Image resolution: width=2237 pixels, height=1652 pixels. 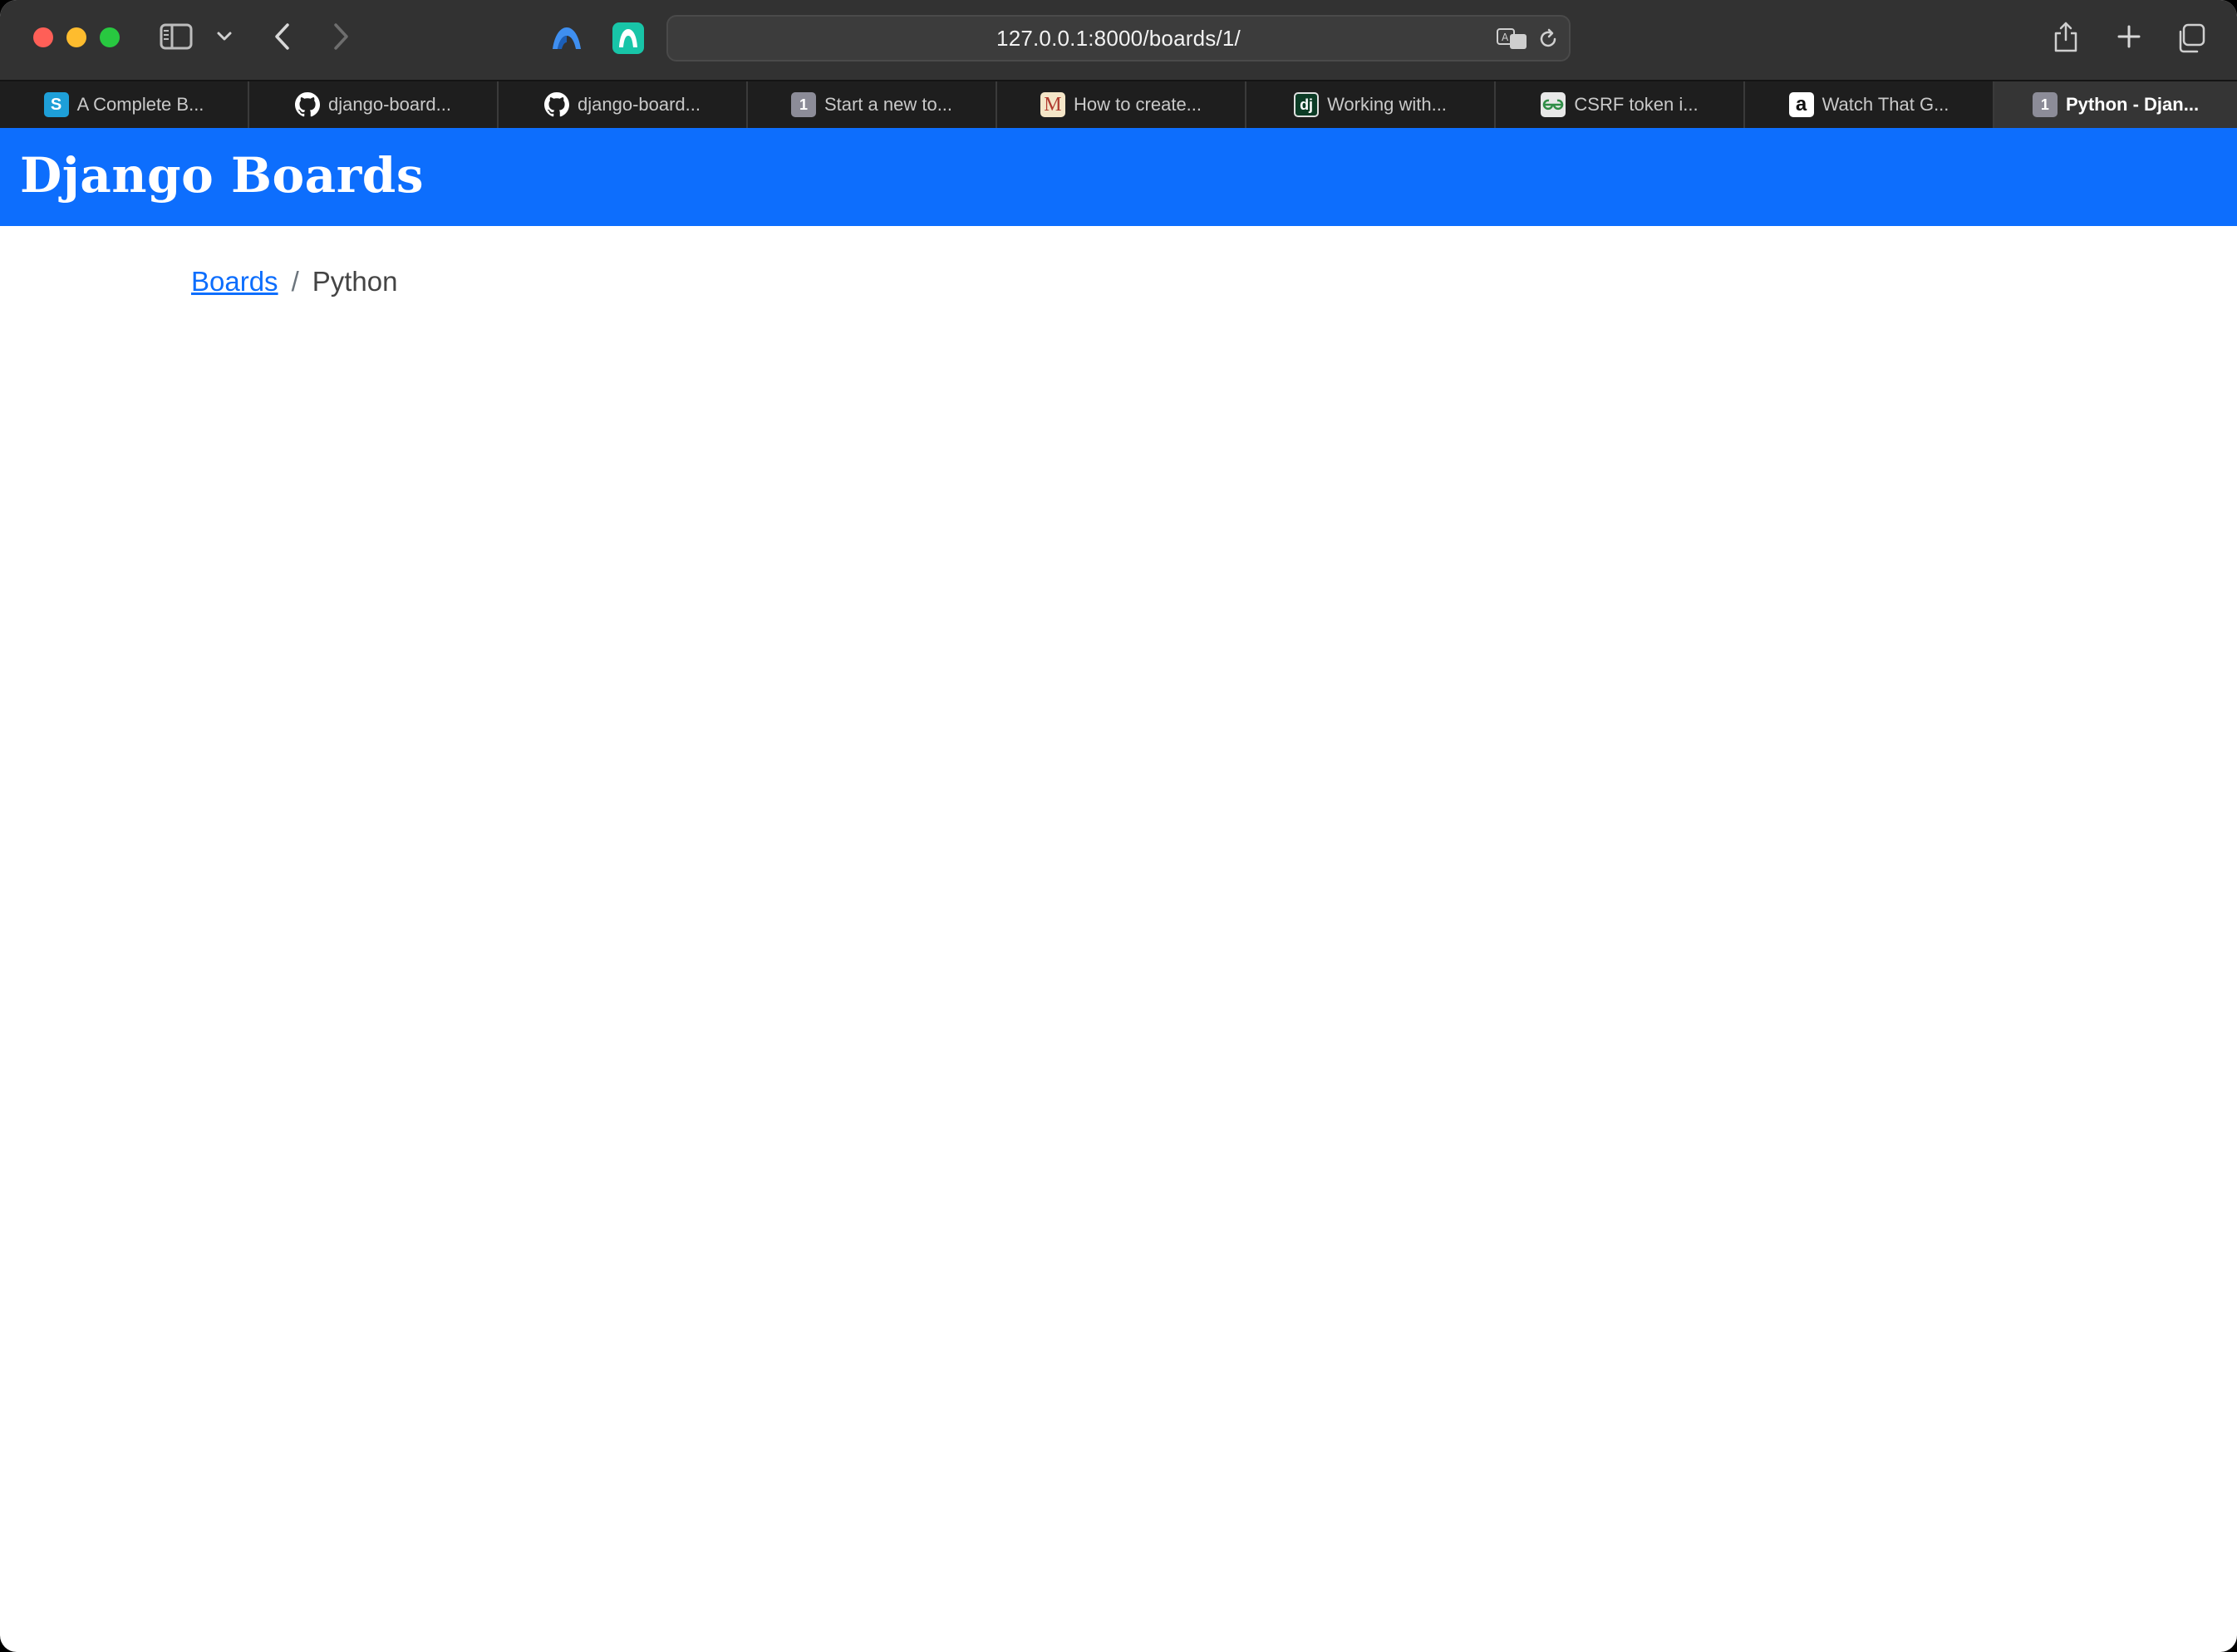 What do you see at coordinates (1549, 39) in the screenshot?
I see `reload-icon` at bounding box center [1549, 39].